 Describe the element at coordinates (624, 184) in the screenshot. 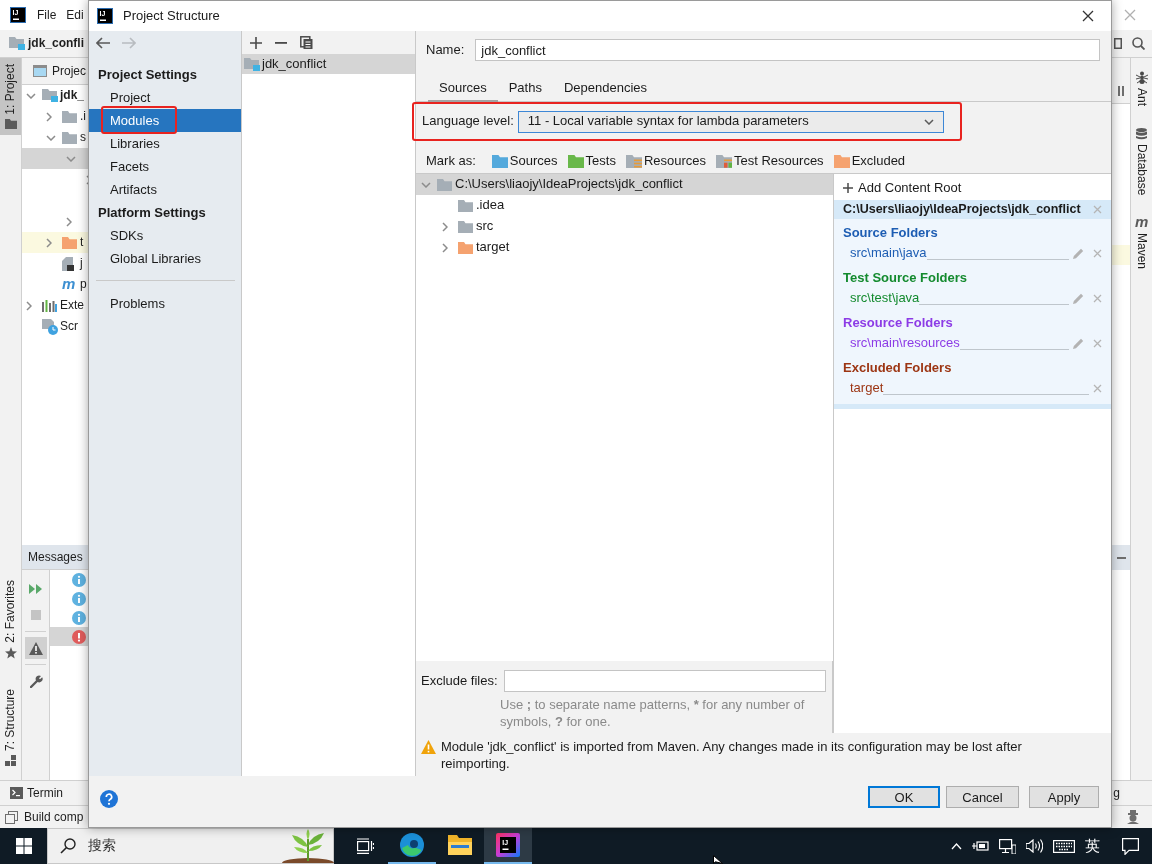

I see `tree-item: C:\Users\liaojy\IdeaProjects\jdk_conflict` at that location.